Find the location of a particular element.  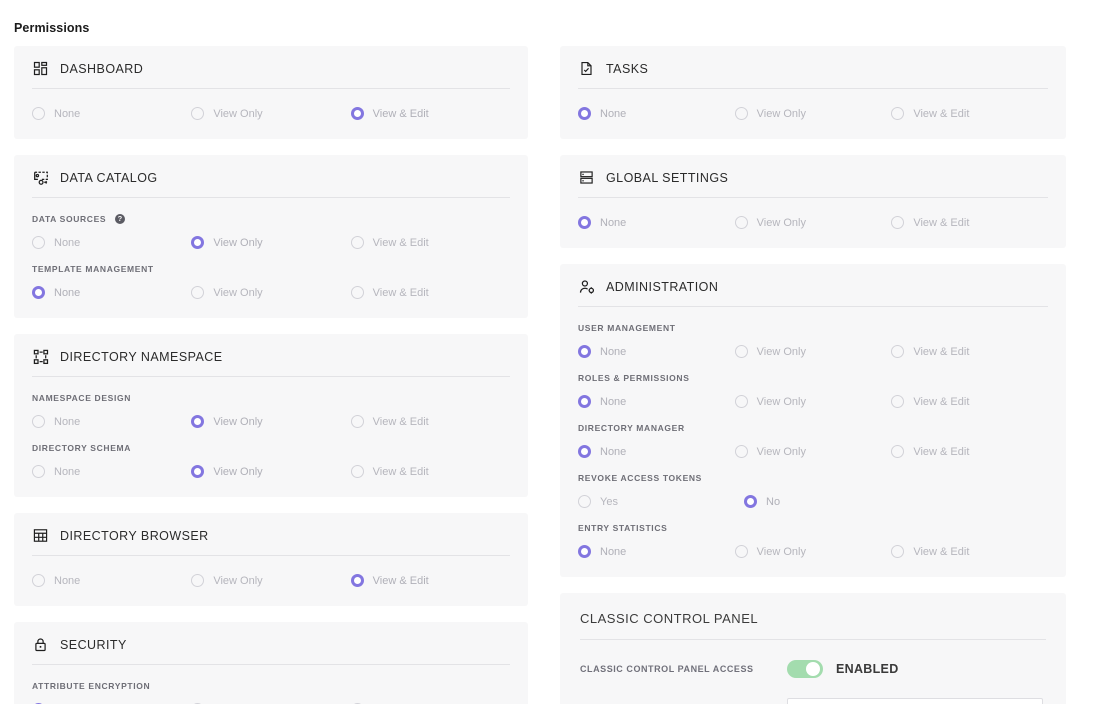

permission-group-label: TEMPLATE MANAGEMENT is located at coordinates (271, 269).